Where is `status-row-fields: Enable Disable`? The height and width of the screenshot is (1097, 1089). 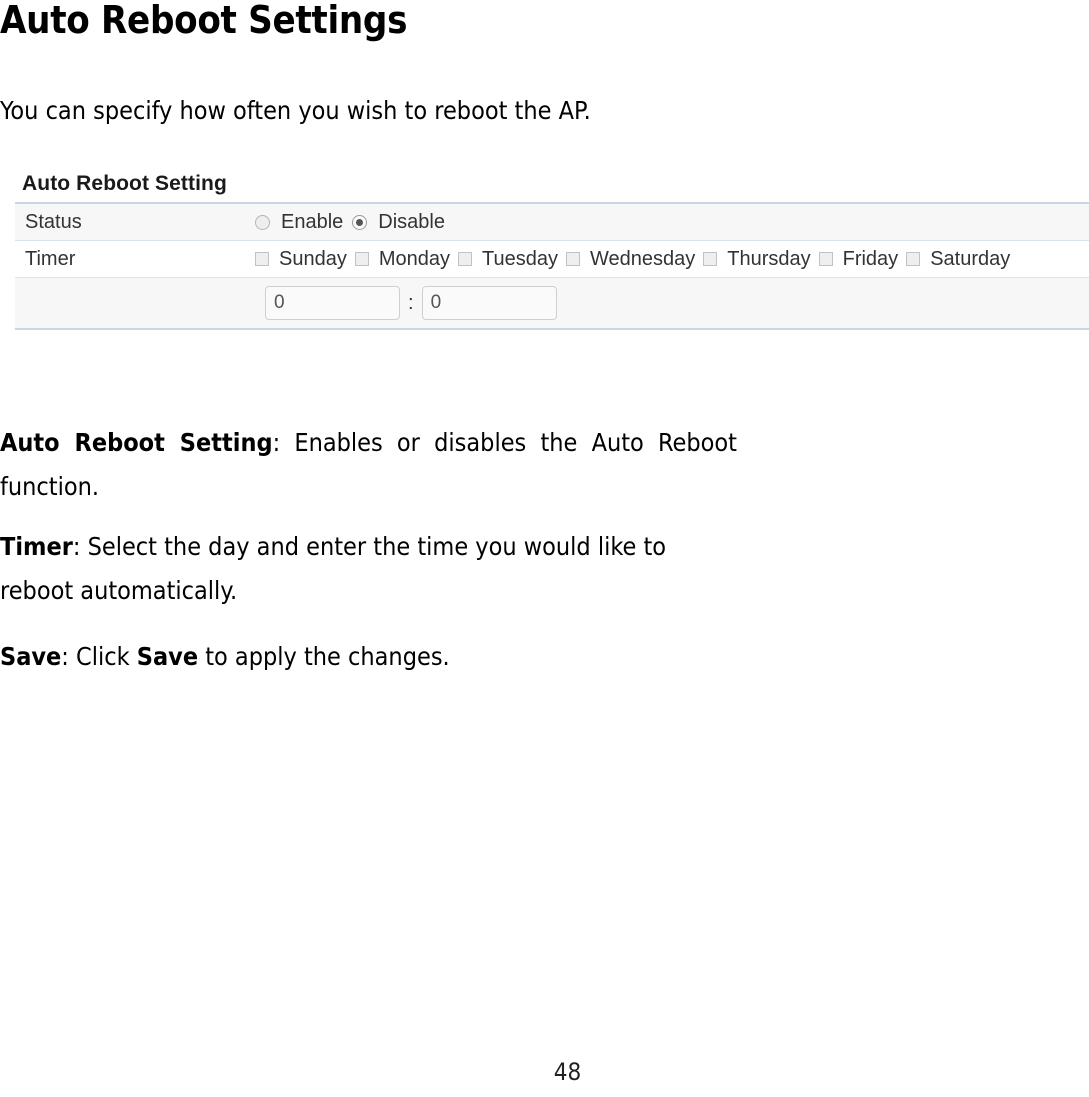 status-row-fields: Enable Disable is located at coordinates (672, 222).